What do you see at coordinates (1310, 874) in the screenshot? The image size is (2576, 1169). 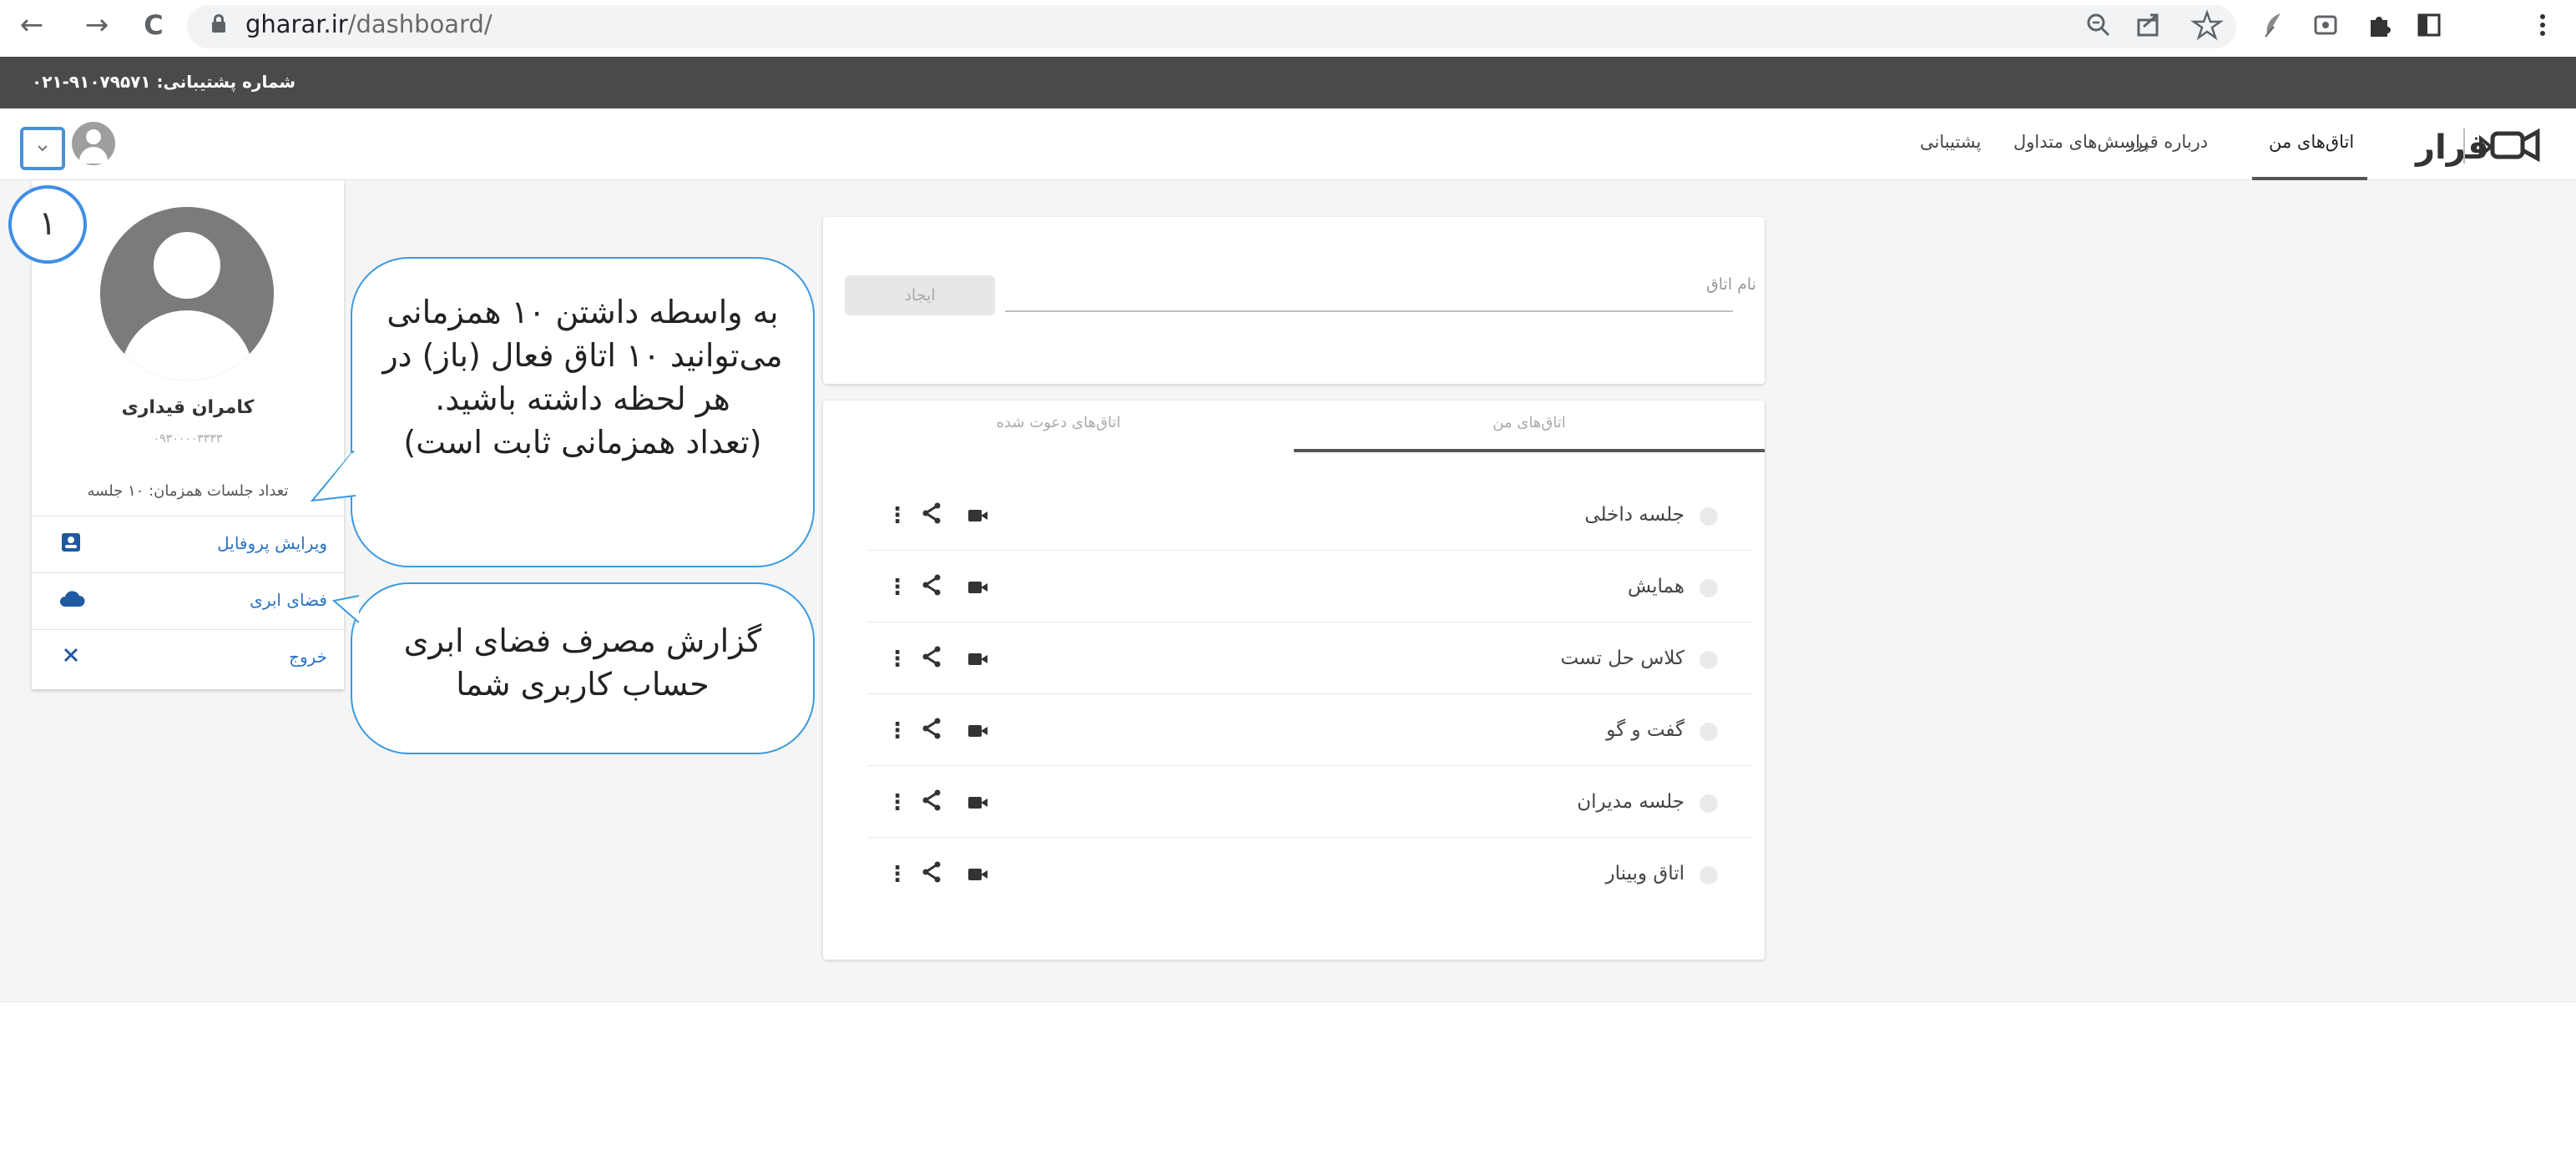 I see `room-row: اتاق وبینار ⋮` at bounding box center [1310, 874].